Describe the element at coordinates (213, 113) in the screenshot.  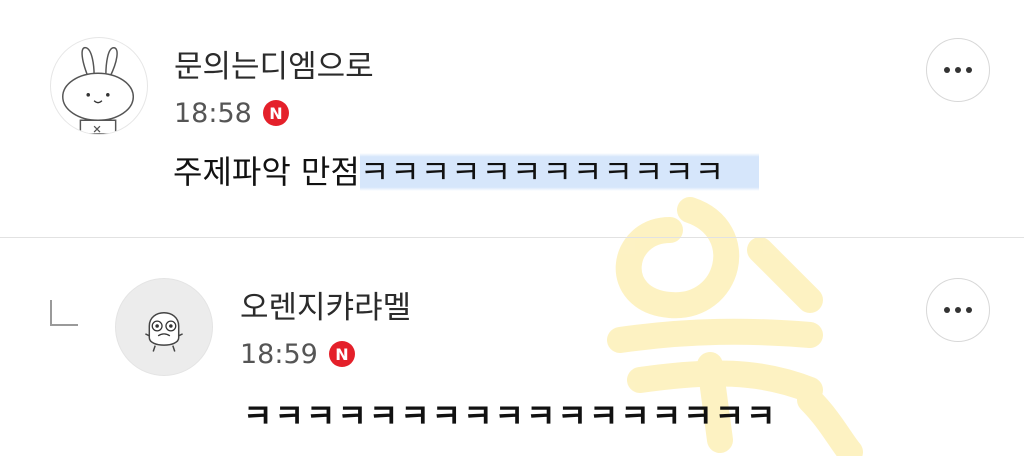
I see `comment-time: 18:58` at that location.